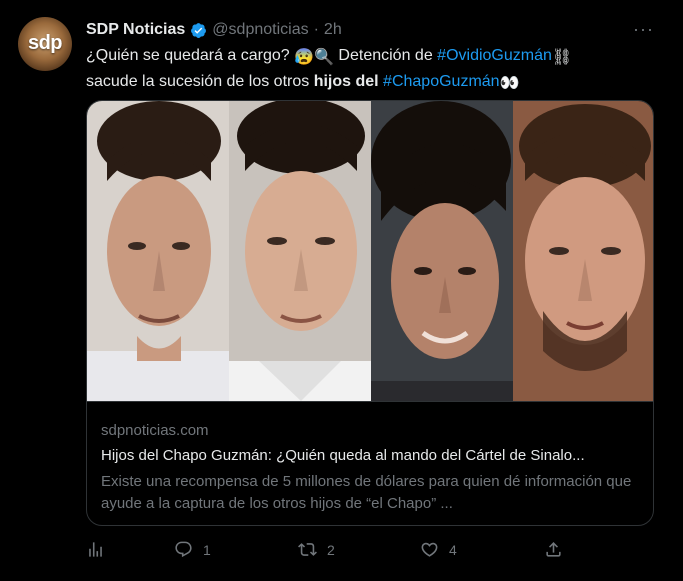 This screenshot has height=581, width=683. I want to click on retweet-icon, so click(307, 549).